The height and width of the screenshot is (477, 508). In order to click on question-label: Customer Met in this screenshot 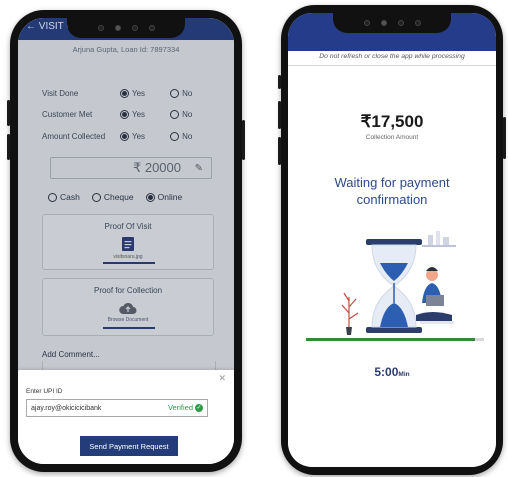, I will do `click(67, 114)`.